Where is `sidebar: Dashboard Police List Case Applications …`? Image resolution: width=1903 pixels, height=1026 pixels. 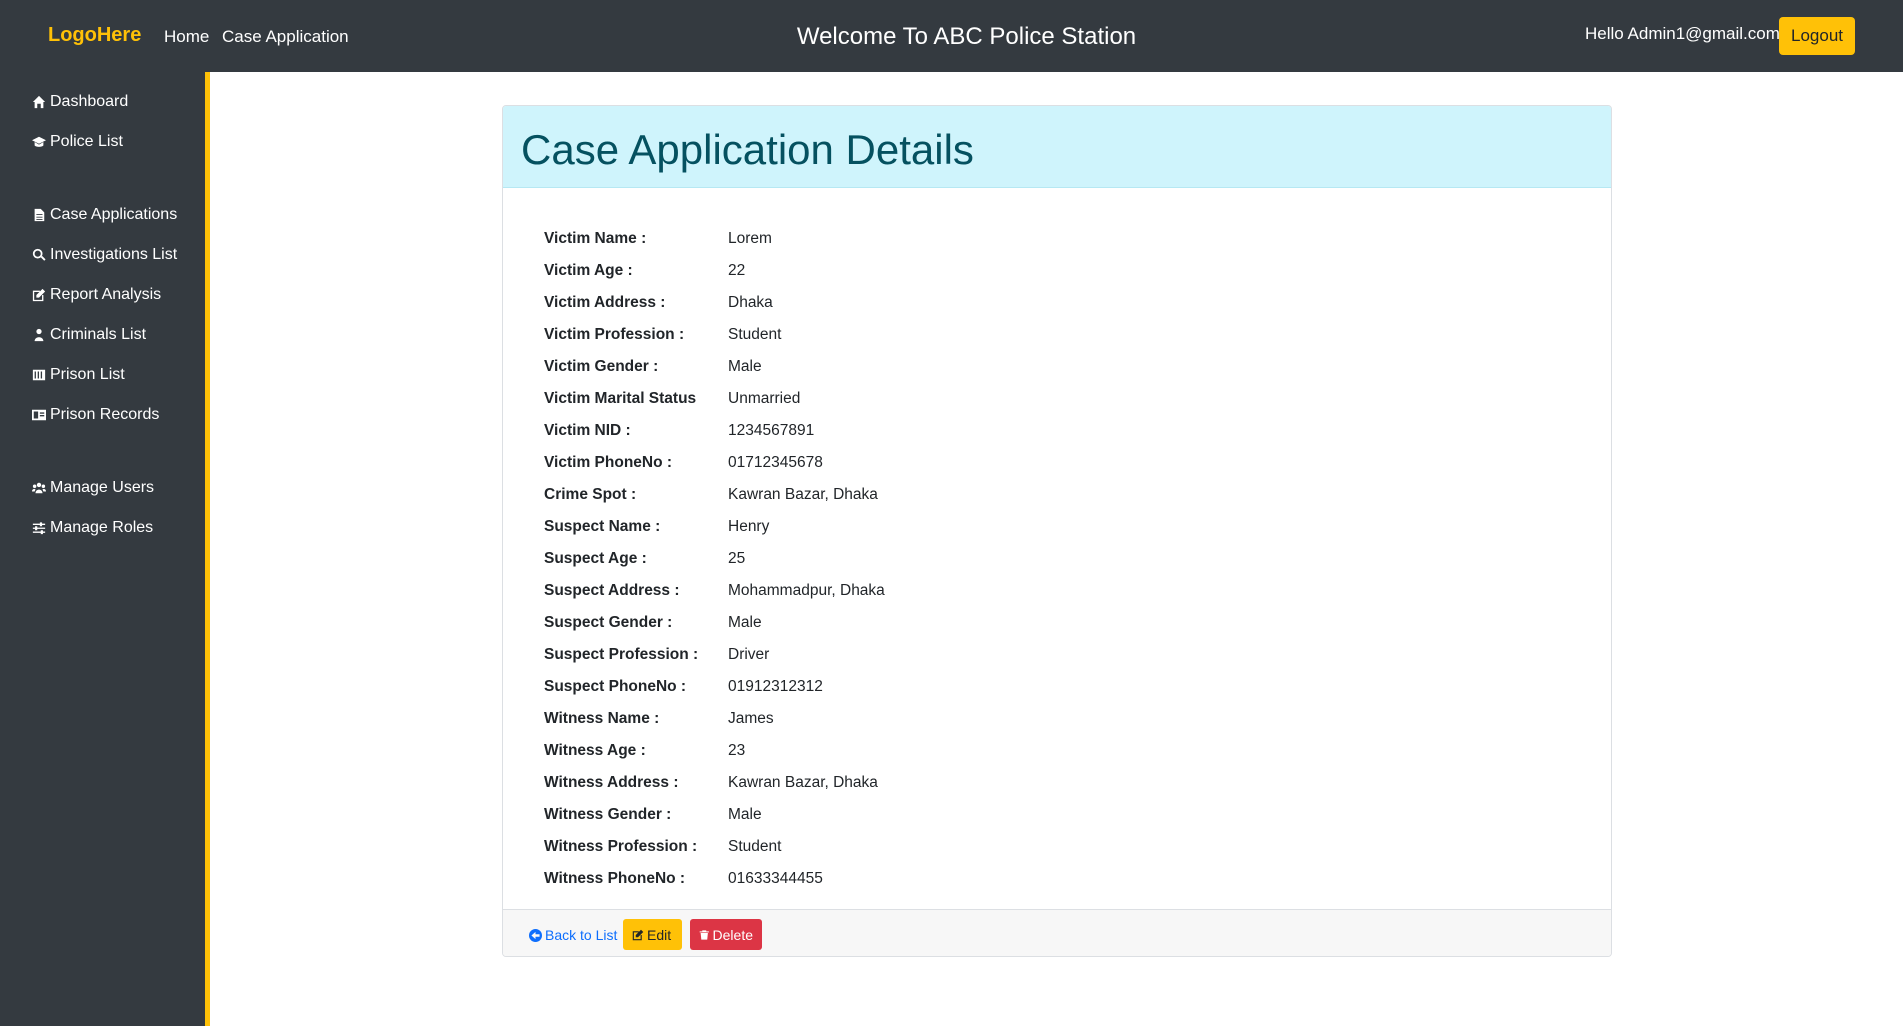 sidebar: Dashboard Police List Case Applications … is located at coordinates (105, 549).